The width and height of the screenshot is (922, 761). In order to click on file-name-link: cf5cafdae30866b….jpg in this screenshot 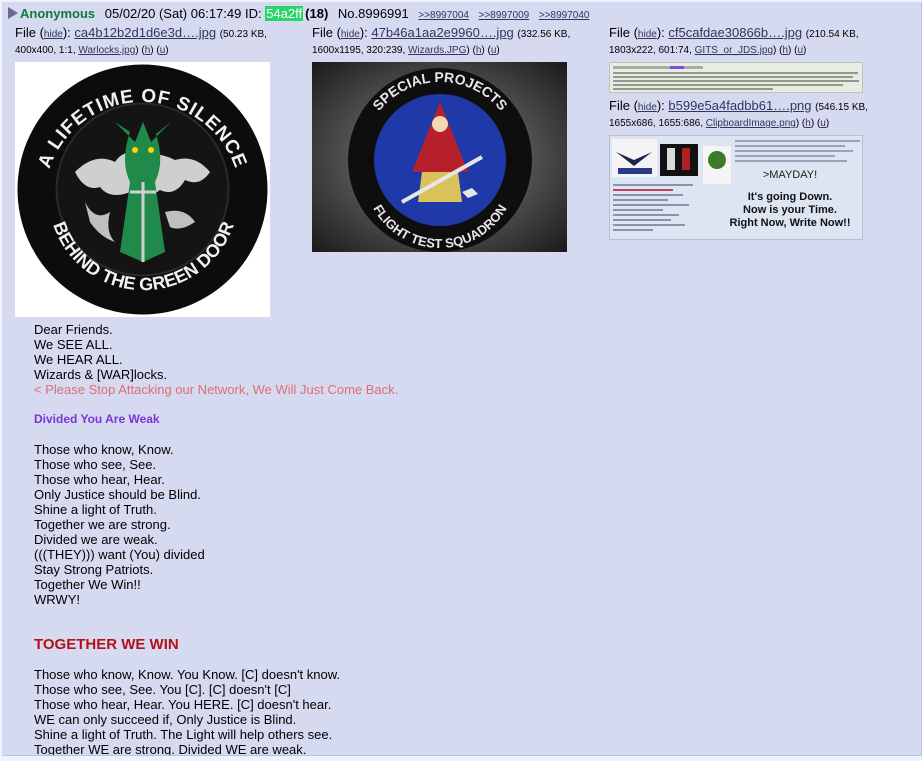, I will do `click(735, 32)`.